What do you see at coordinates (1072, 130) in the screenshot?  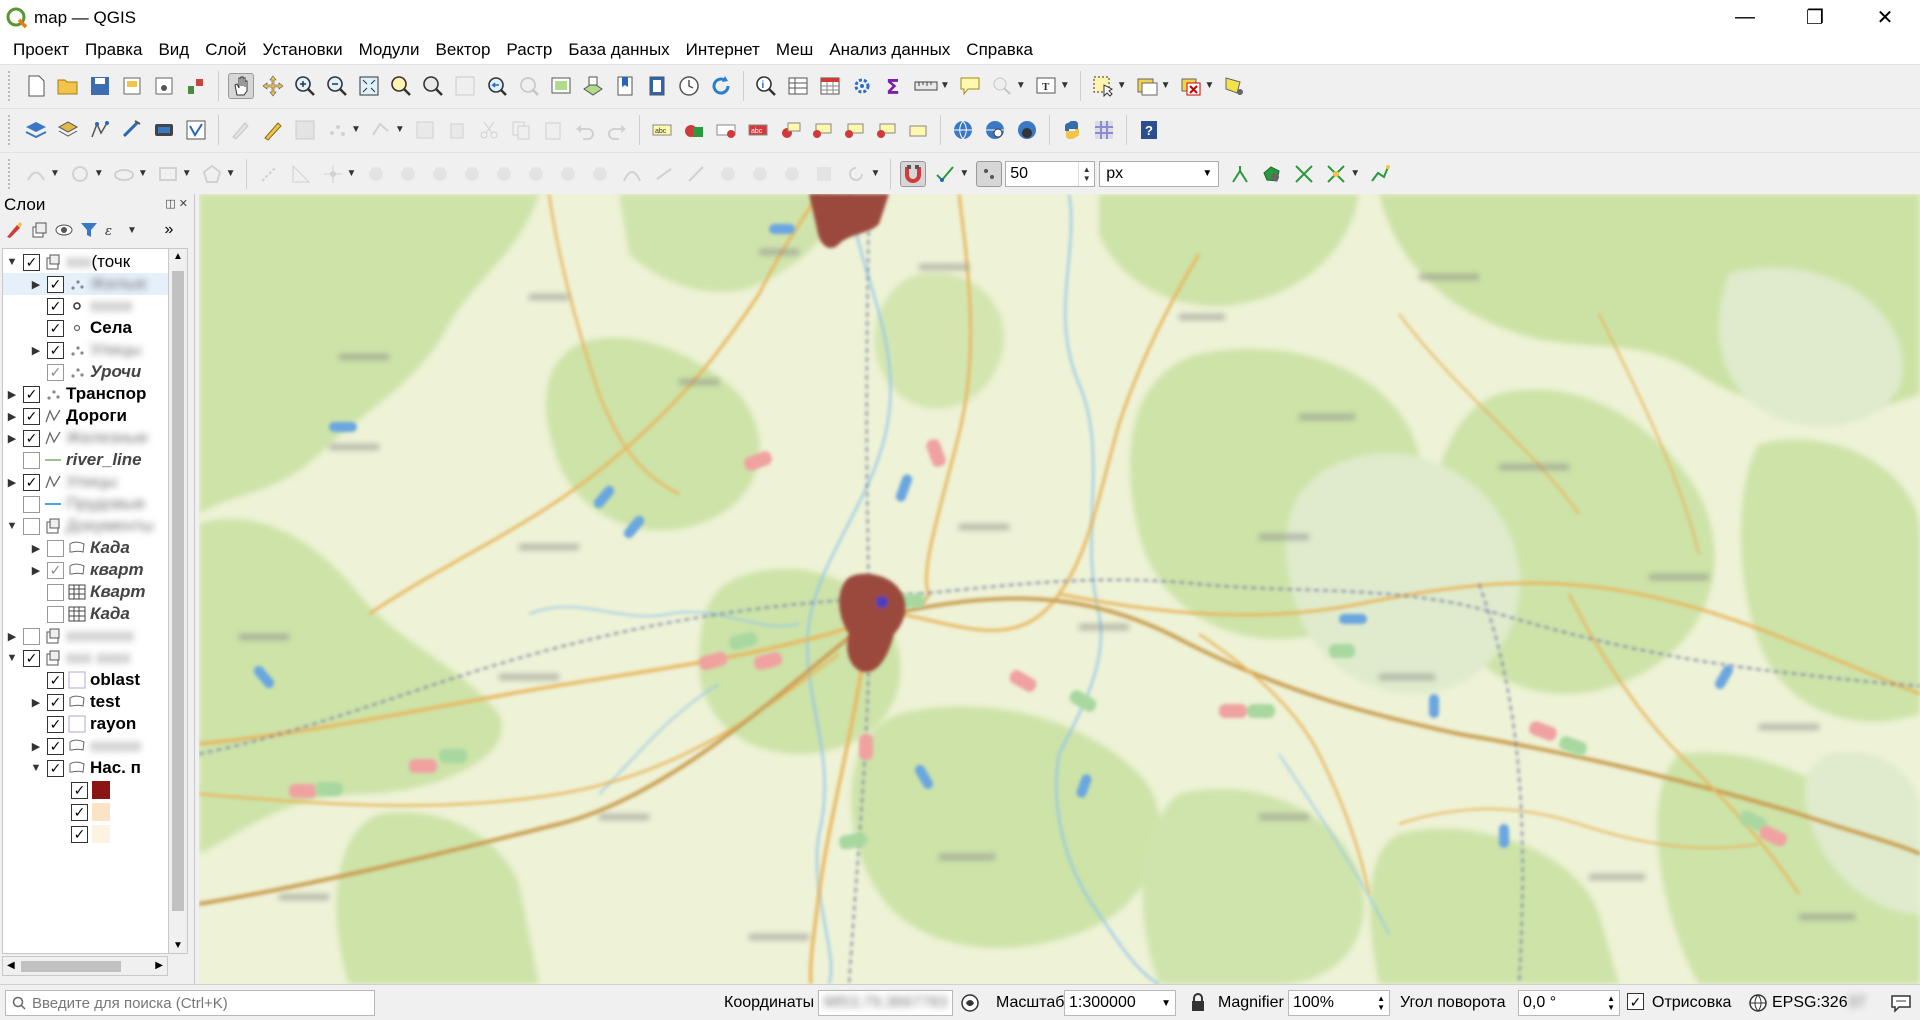 I see `python-console-icon` at bounding box center [1072, 130].